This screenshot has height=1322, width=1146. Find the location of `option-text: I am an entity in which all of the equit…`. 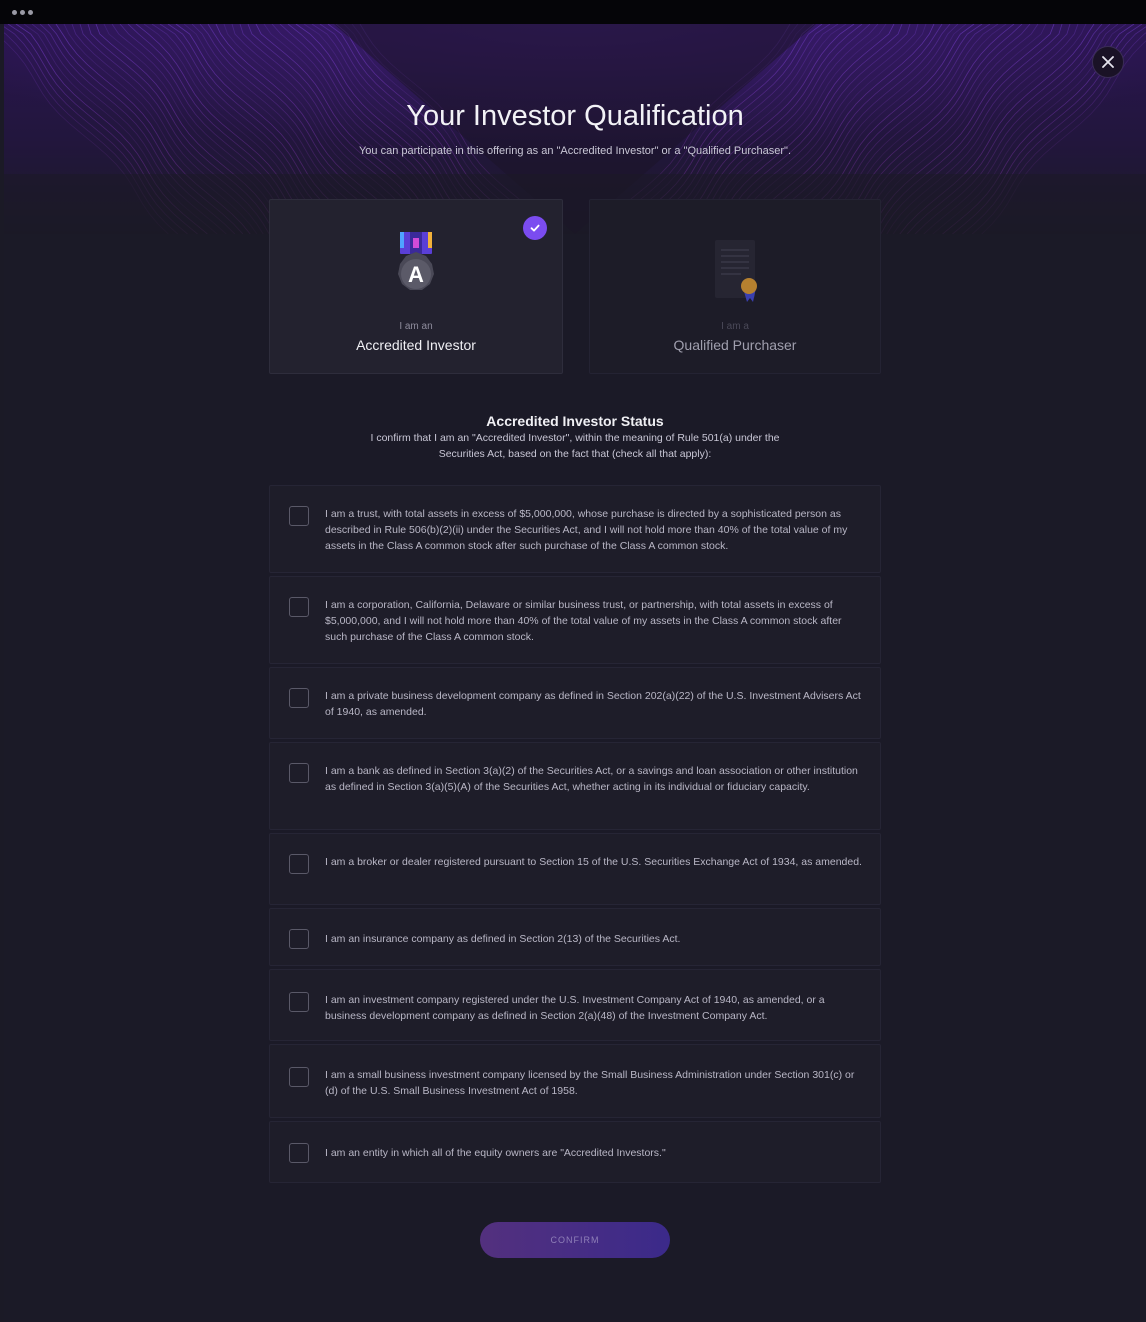

option-text: I am an entity in which all of the equit… is located at coordinates (495, 1153).